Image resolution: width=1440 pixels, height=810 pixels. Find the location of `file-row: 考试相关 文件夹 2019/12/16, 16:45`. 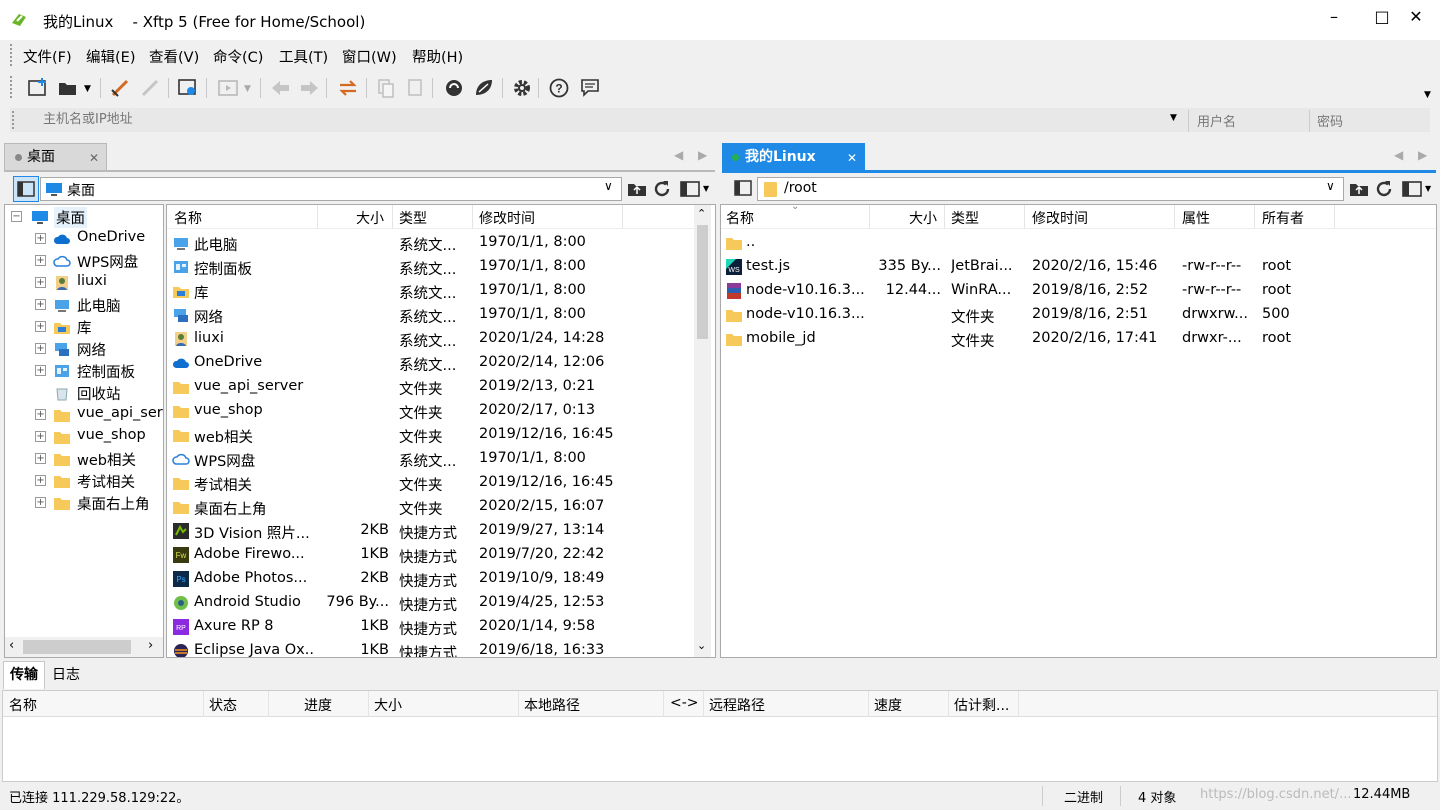

file-row: 考试相关 文件夹 2019/12/16, 16:45 is located at coordinates (430, 483).